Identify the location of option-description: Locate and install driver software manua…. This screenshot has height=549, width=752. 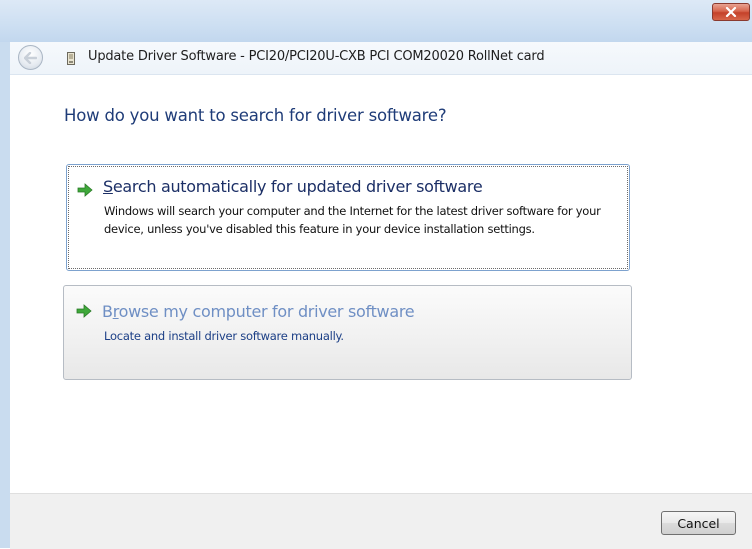
(224, 336).